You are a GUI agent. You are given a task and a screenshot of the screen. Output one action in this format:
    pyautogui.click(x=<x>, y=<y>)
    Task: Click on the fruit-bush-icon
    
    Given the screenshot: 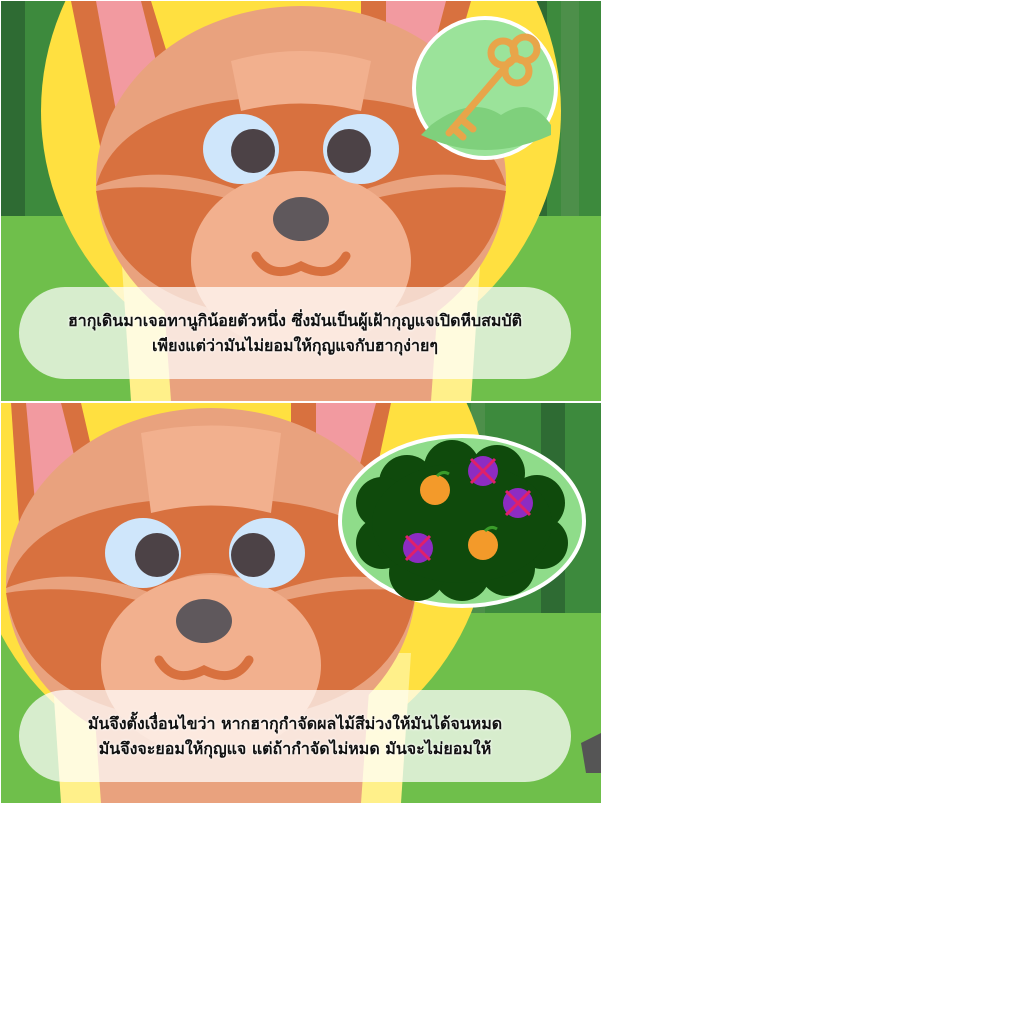 What is the action you would take?
    pyautogui.click(x=462, y=521)
    